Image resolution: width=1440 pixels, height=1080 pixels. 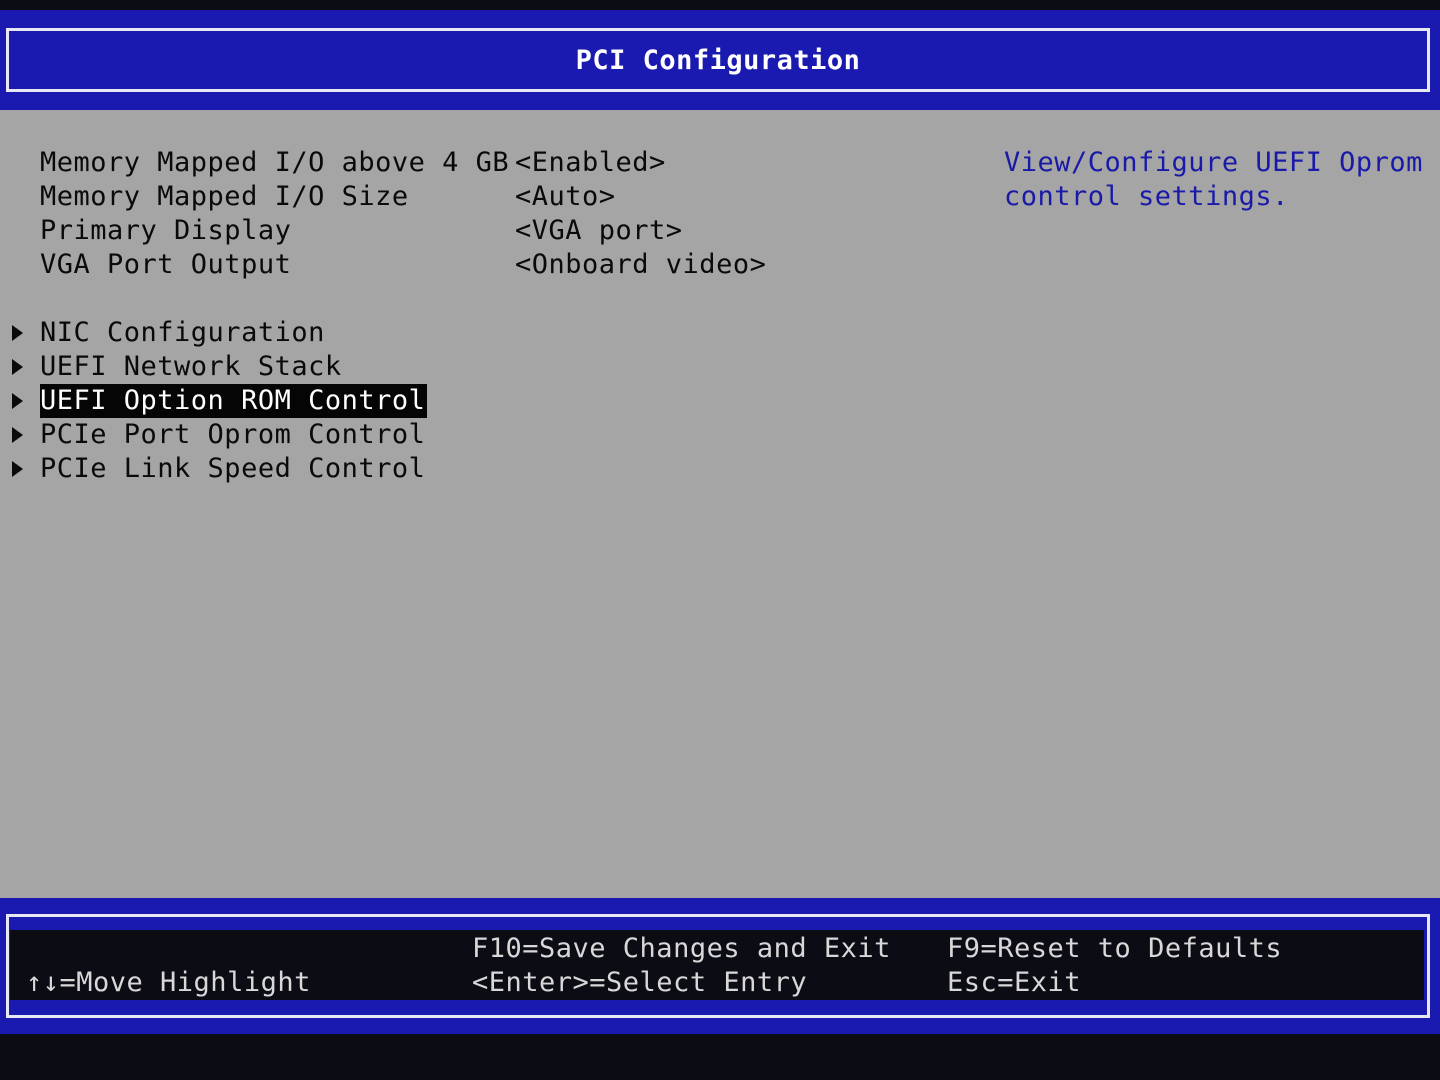 What do you see at coordinates (1014, 982) in the screenshot?
I see `key-exit: Esc=Exit` at bounding box center [1014, 982].